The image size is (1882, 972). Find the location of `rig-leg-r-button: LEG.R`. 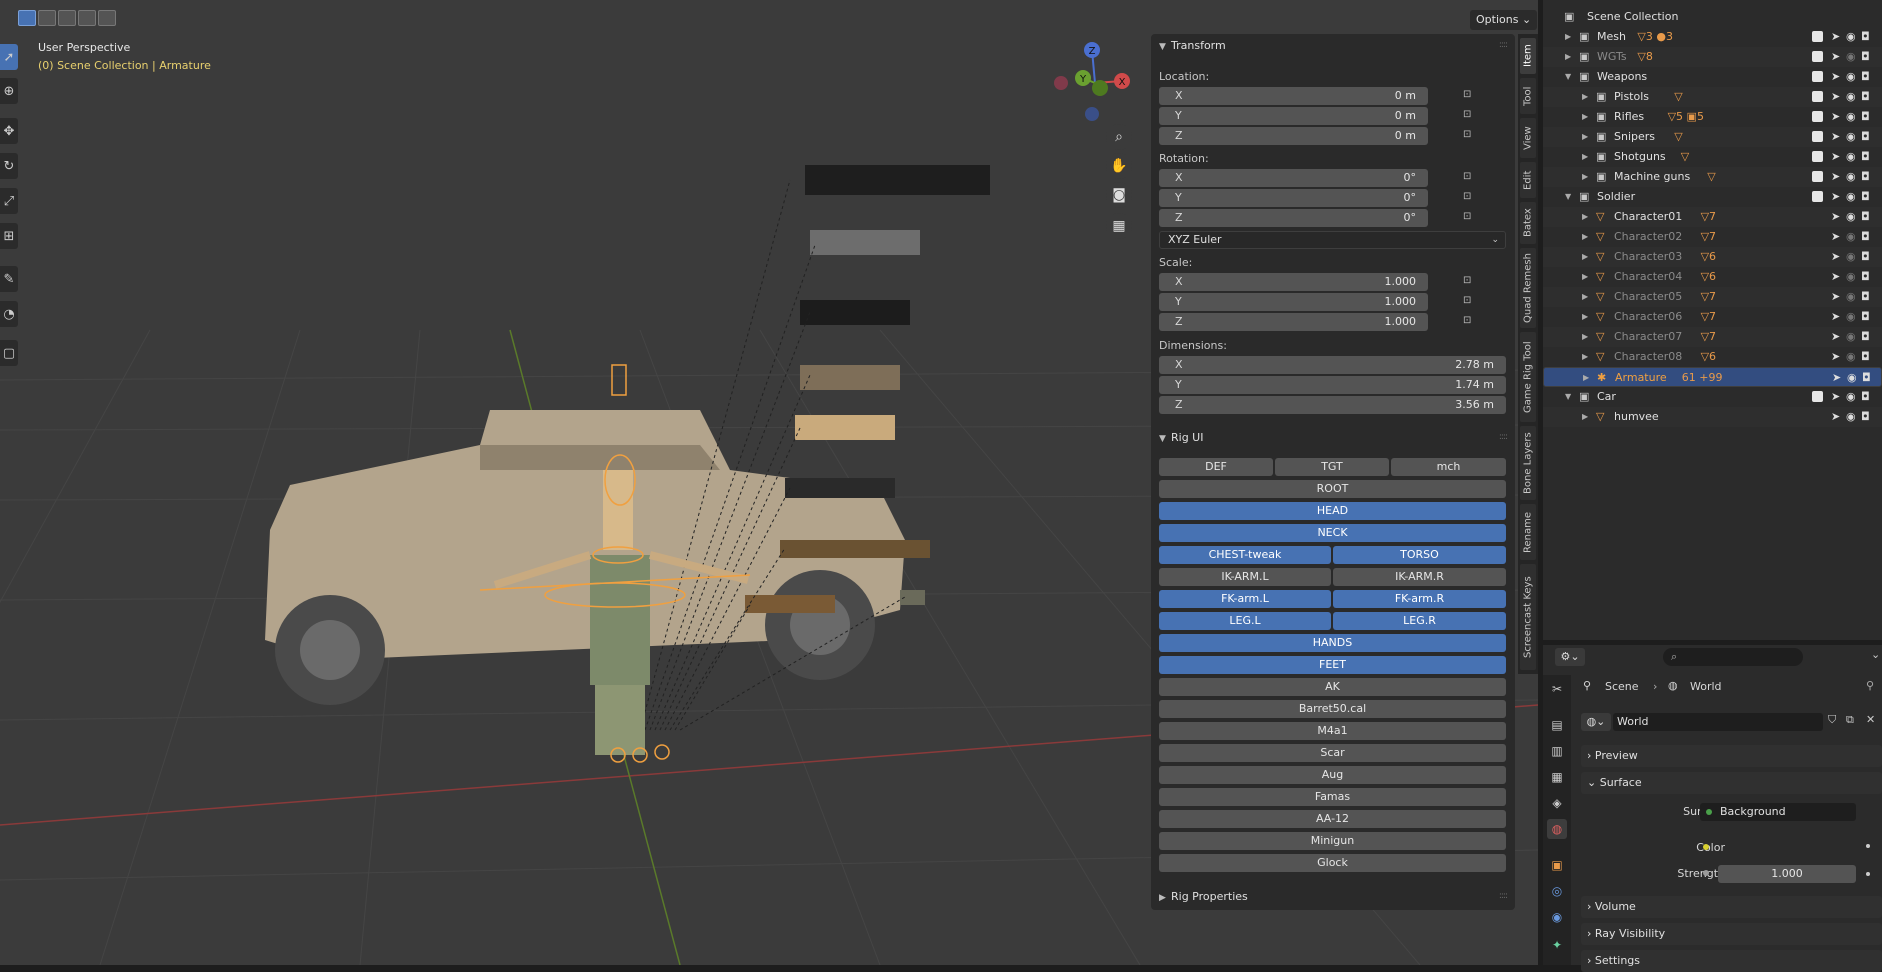

rig-leg-r-button: LEG.R is located at coordinates (1419, 621).